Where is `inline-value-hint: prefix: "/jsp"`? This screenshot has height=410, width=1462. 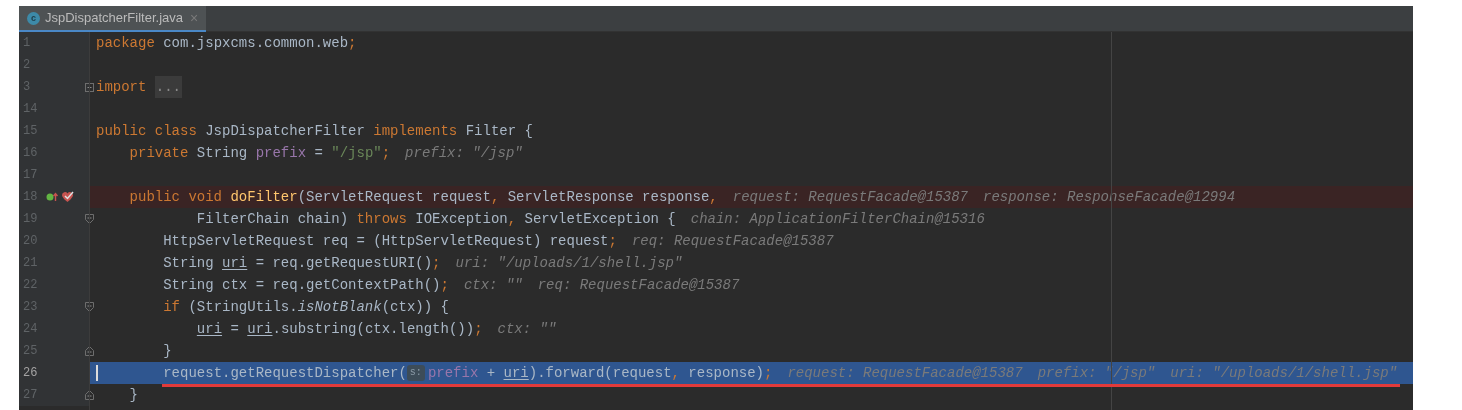 inline-value-hint: prefix: "/jsp" is located at coordinates (464, 153).